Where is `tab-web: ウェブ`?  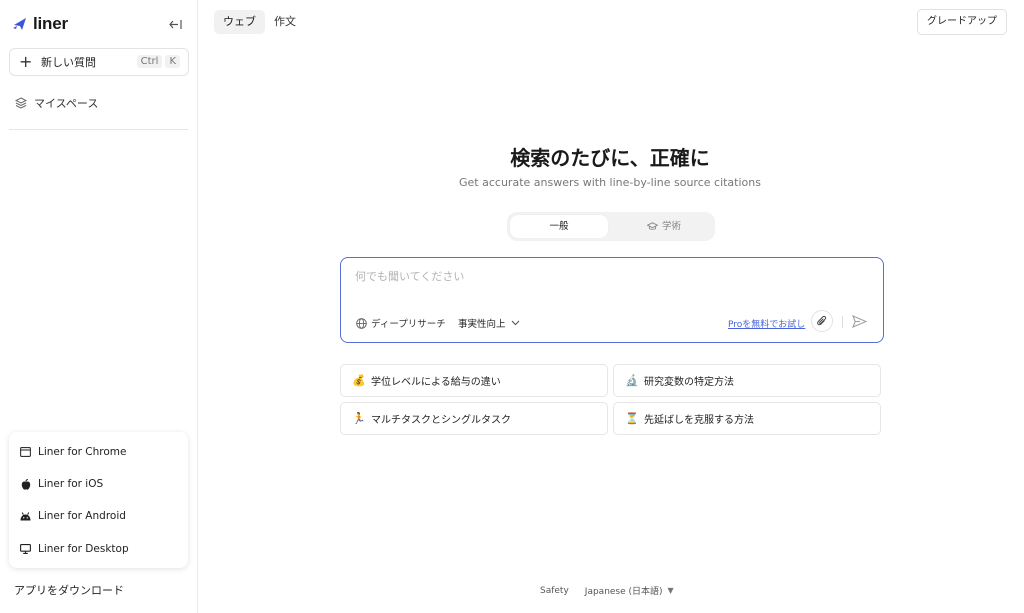
tab-web: ウェブ is located at coordinates (239, 22).